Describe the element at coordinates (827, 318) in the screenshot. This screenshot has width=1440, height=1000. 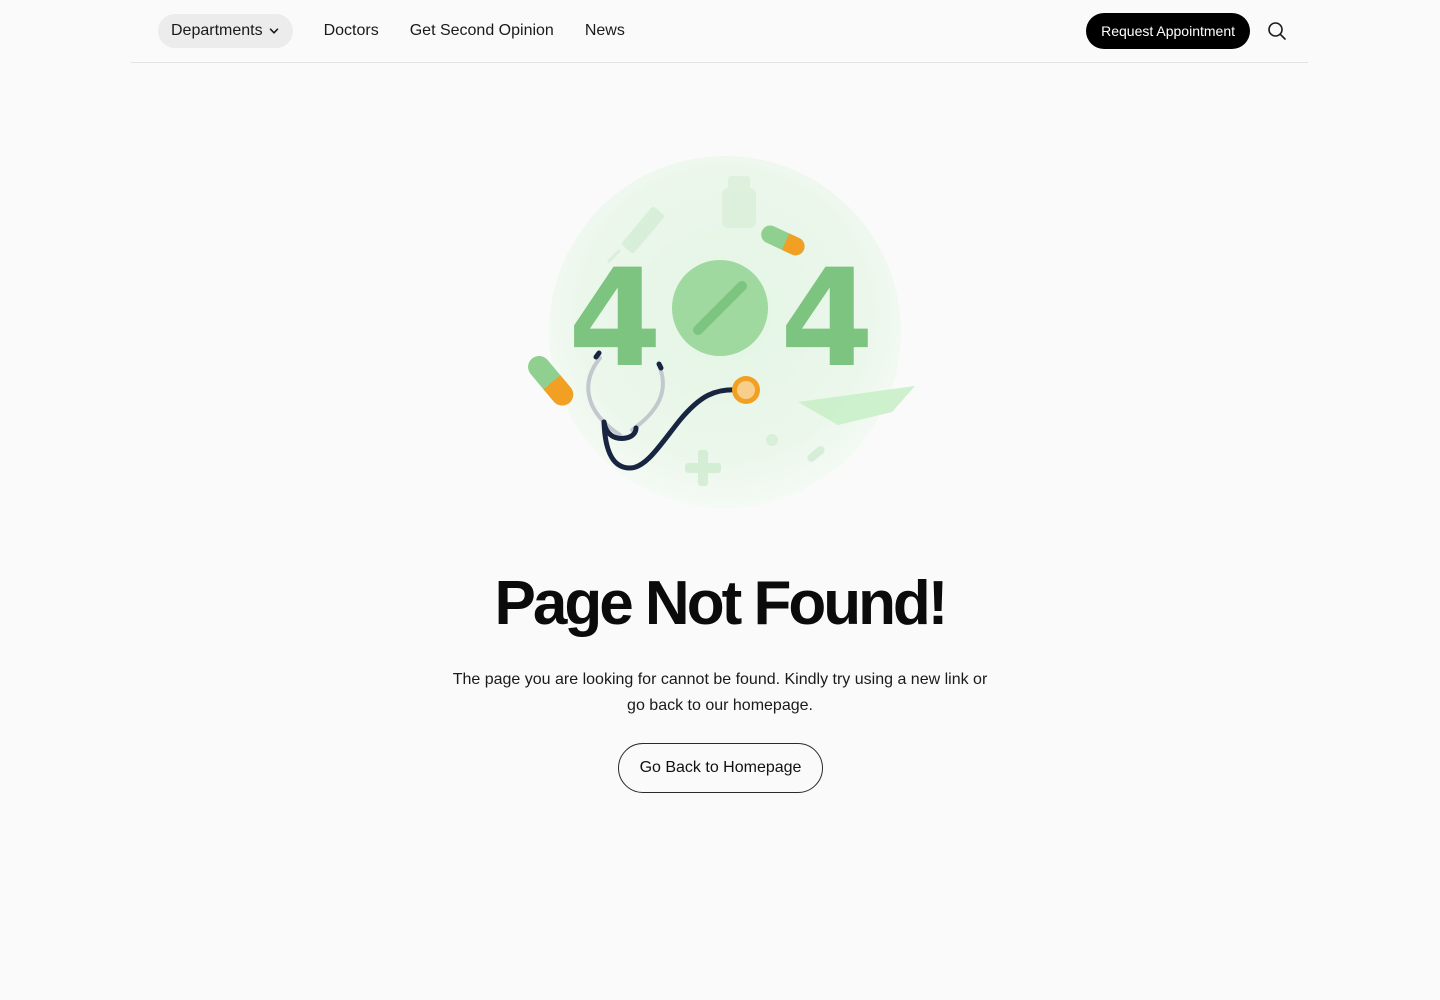
I see `digit-four-right: 4` at that location.